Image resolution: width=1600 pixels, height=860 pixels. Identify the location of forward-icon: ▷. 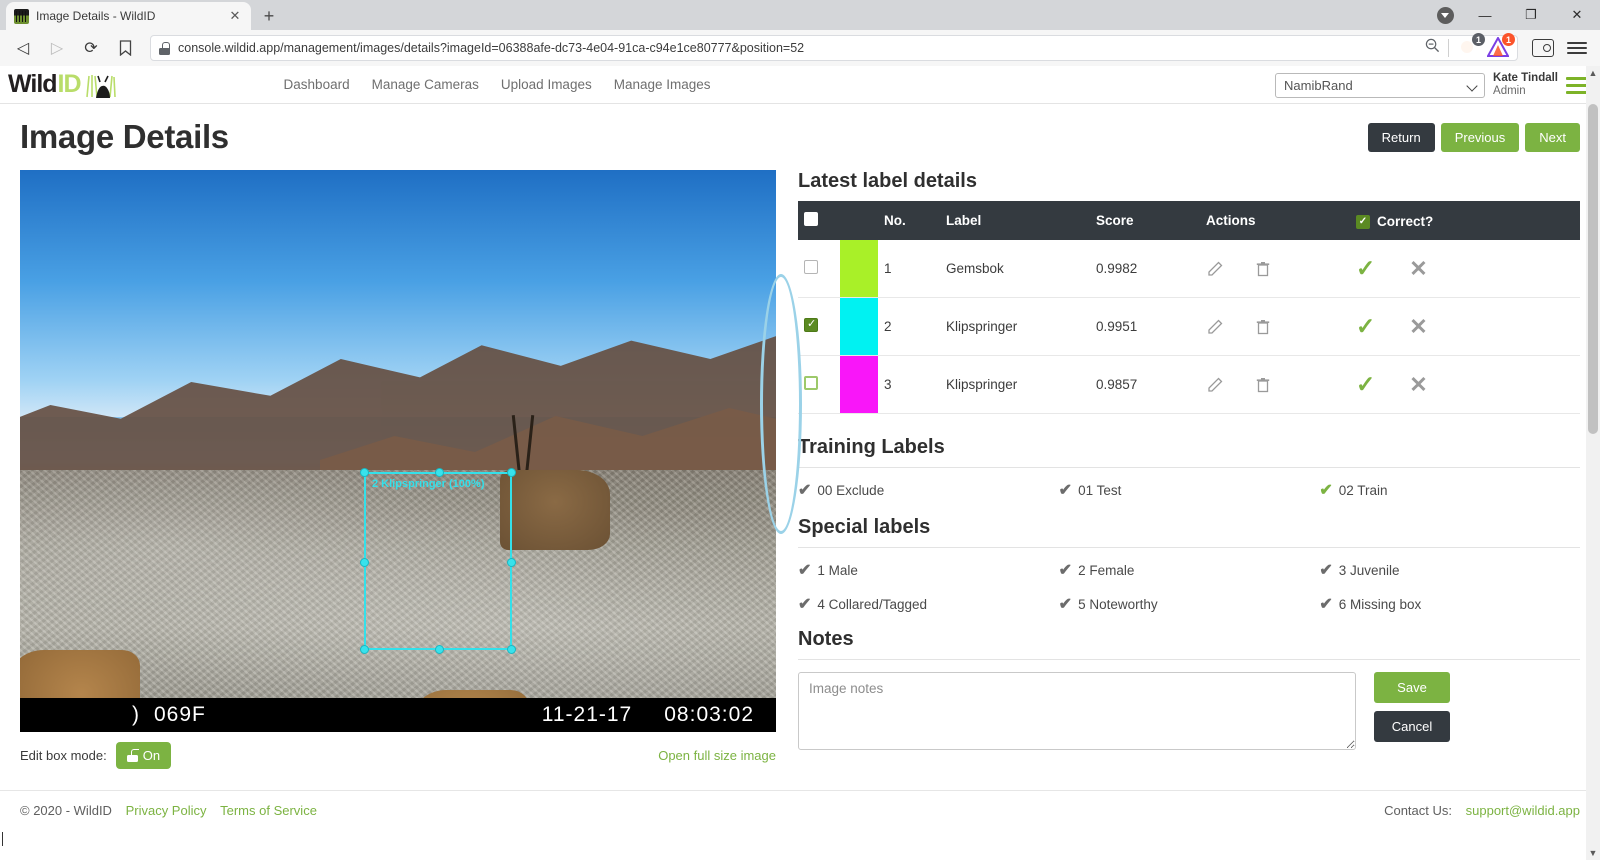
(57, 48).